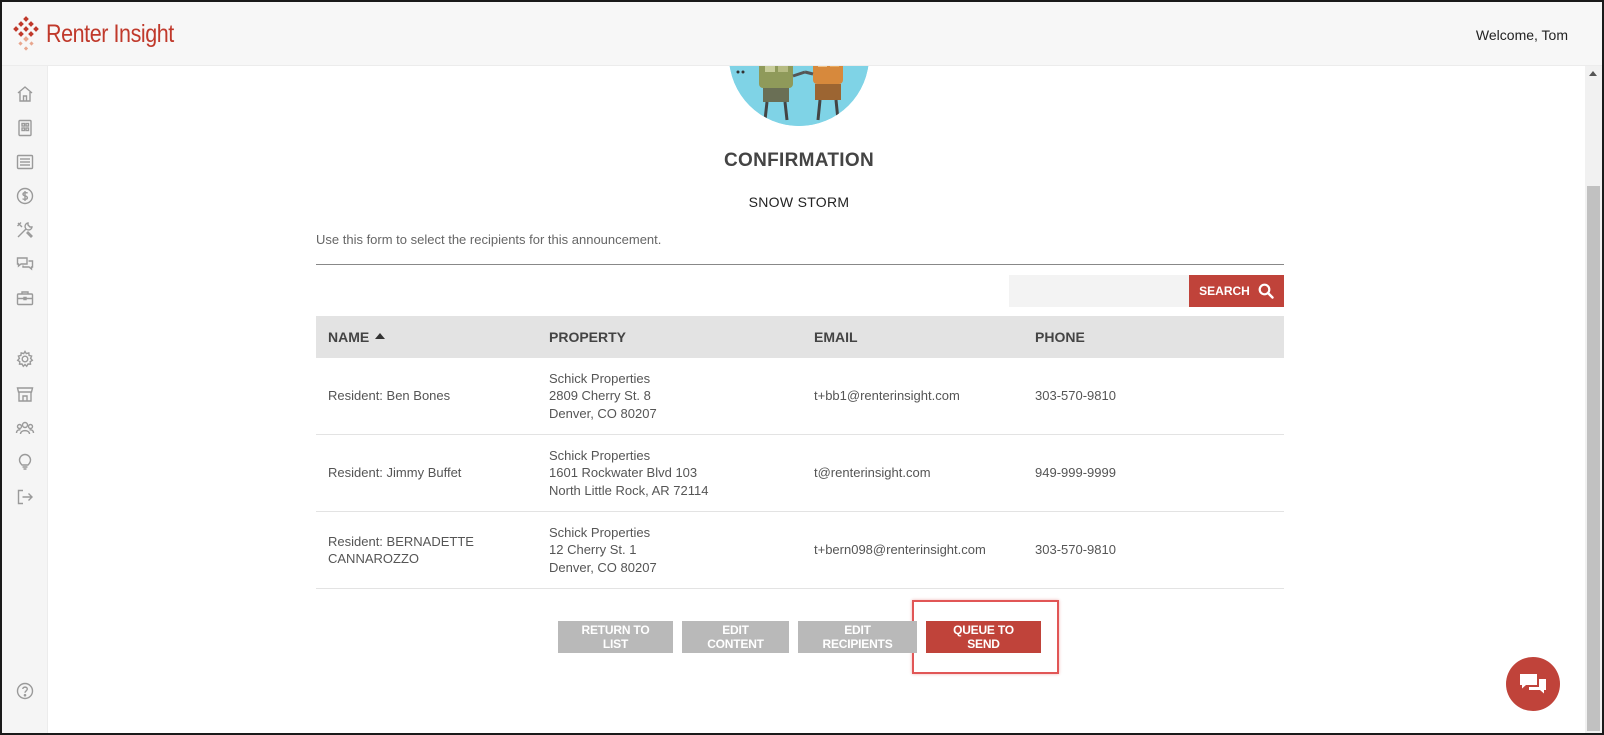 The image size is (1604, 735). What do you see at coordinates (615, 637) in the screenshot?
I see `return-to-list-button: RETURN TO LIST` at bounding box center [615, 637].